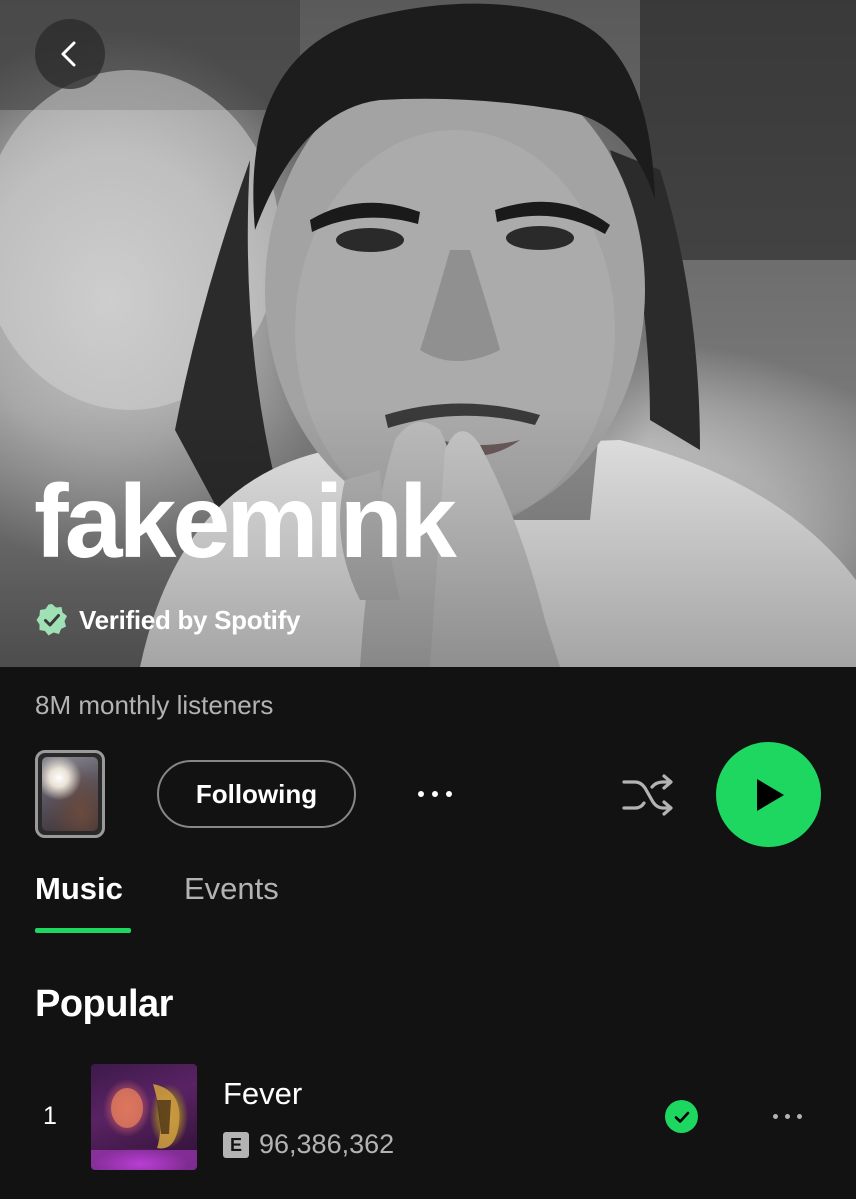 The height and width of the screenshot is (1199, 856). What do you see at coordinates (428, 1117) in the screenshot?
I see `track-row: 1 Fever E 96,386,362` at bounding box center [428, 1117].